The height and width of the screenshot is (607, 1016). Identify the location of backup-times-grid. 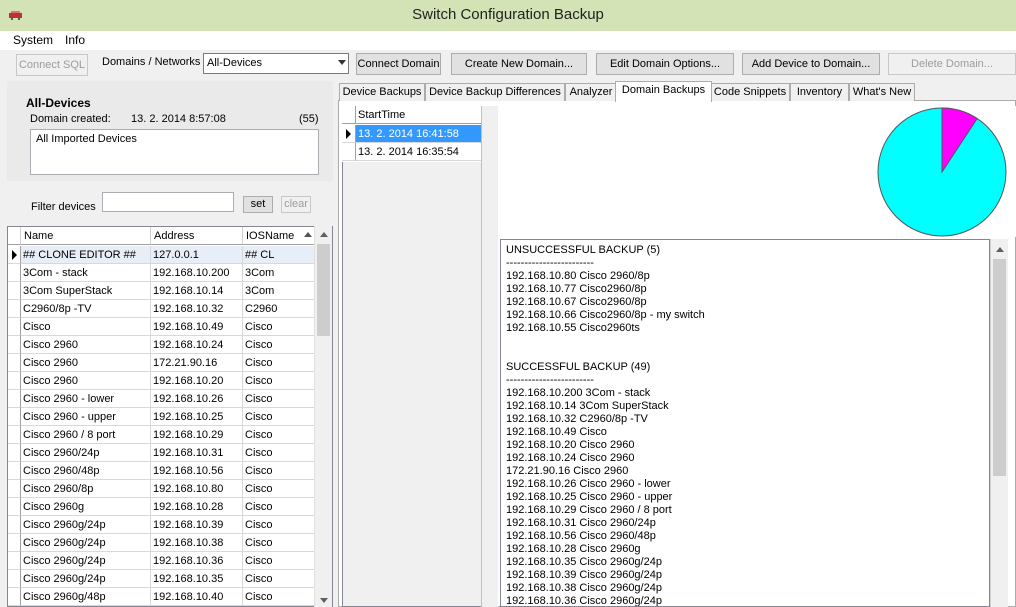
(412, 356).